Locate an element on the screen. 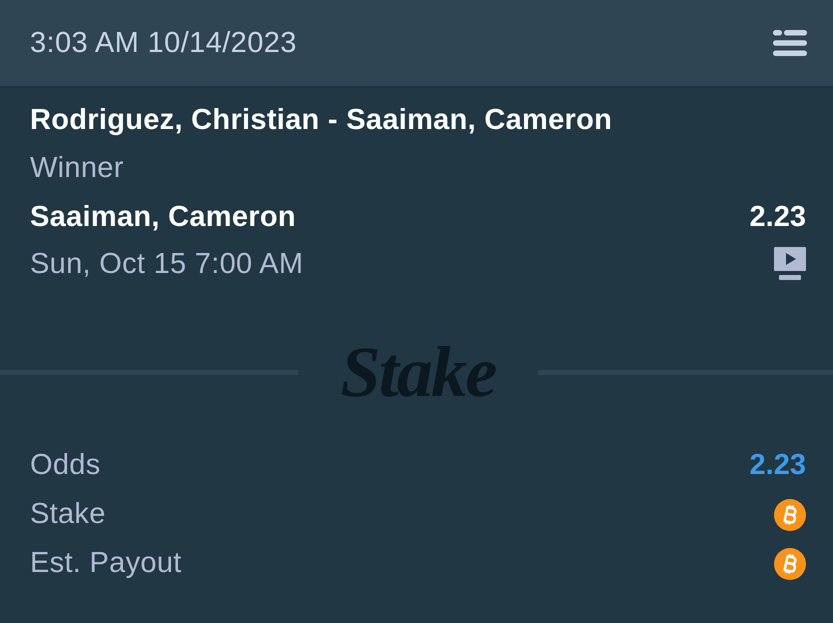 This screenshot has width=833, height=623. event-name: Rodriguez, Christian - Saaiman, Cameron is located at coordinates (321, 120).